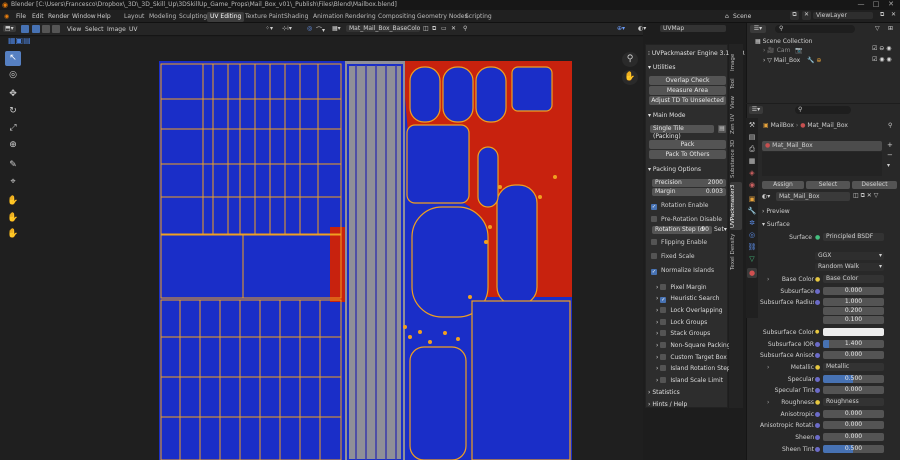 The height and width of the screenshot is (460, 900). Describe the element at coordinates (853, 379) in the screenshot. I see `prop-value-specular: 0.500` at that location.